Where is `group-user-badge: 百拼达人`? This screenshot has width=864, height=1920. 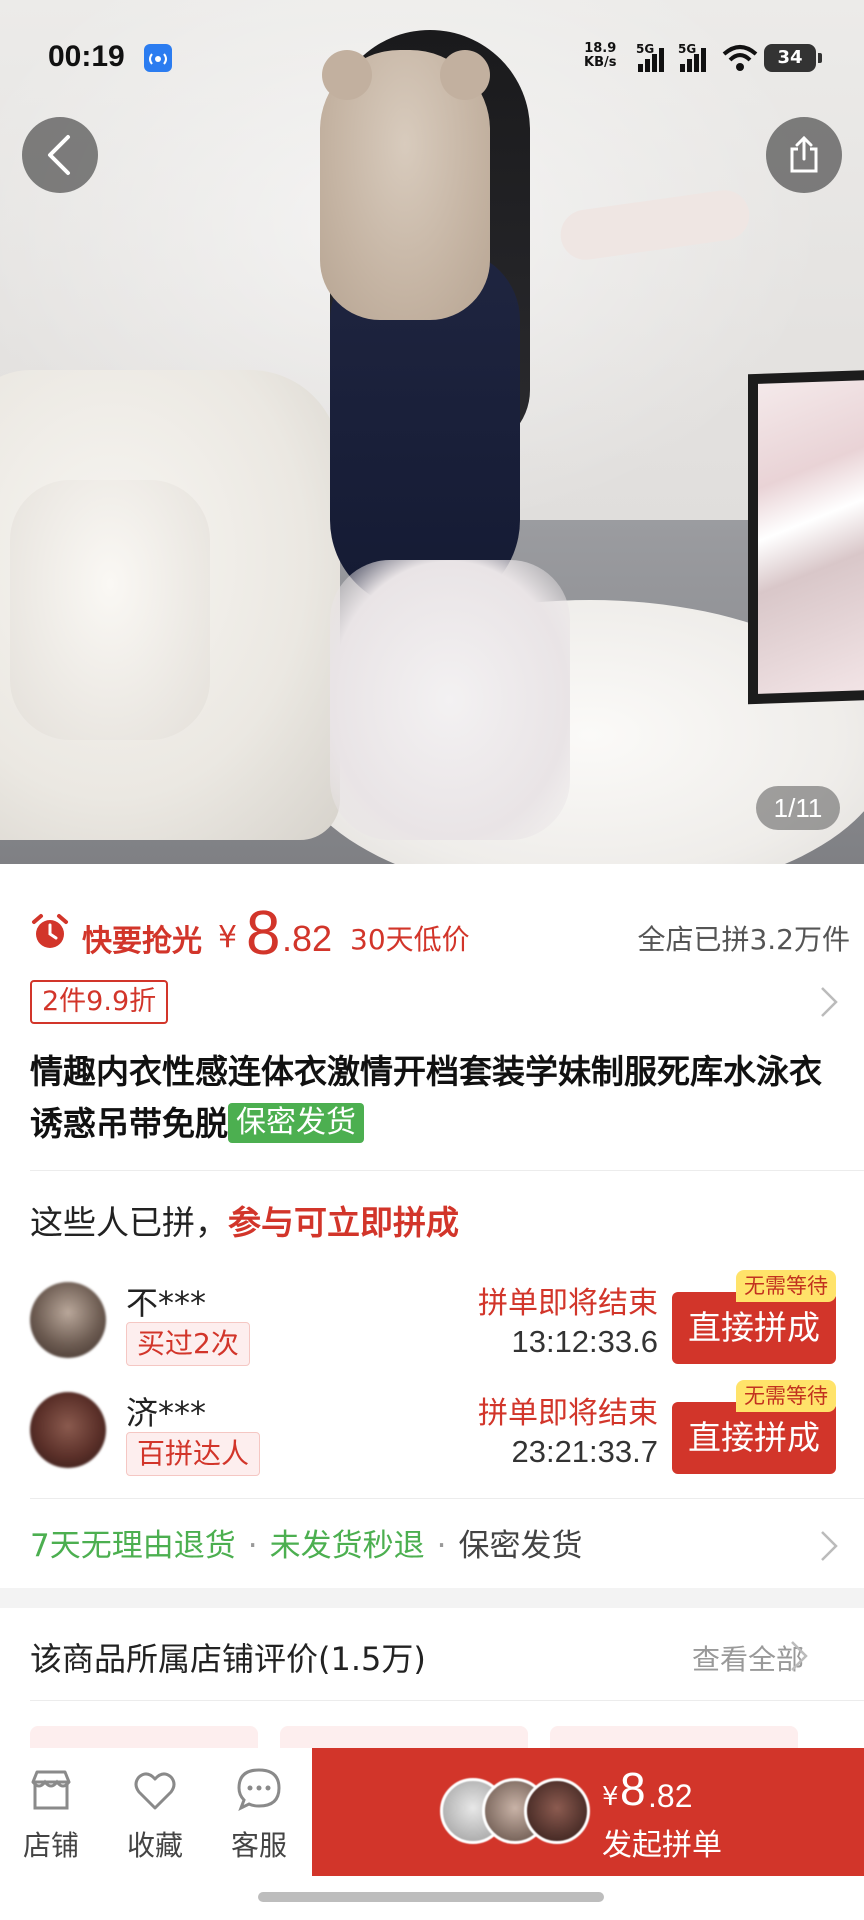 group-user-badge: 百拼达人 is located at coordinates (193, 1454).